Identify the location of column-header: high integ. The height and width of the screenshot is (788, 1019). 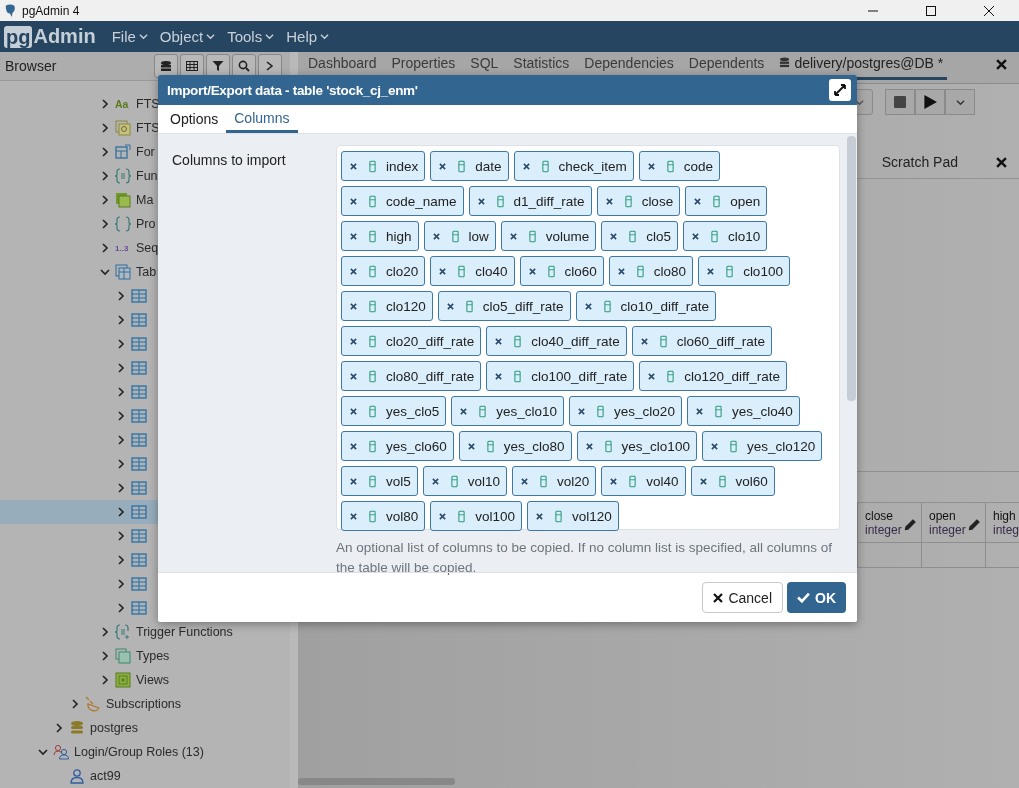
(1002, 523).